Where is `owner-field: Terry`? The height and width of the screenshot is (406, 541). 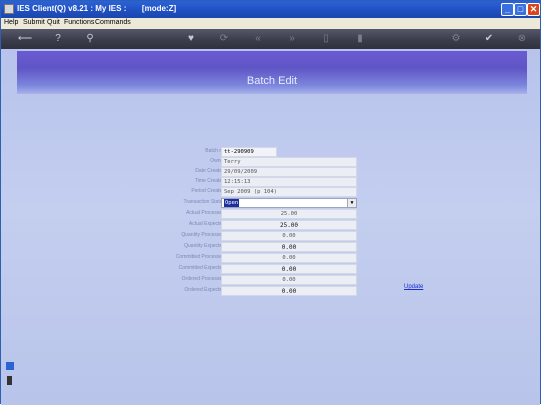 owner-field: Terry is located at coordinates (289, 162).